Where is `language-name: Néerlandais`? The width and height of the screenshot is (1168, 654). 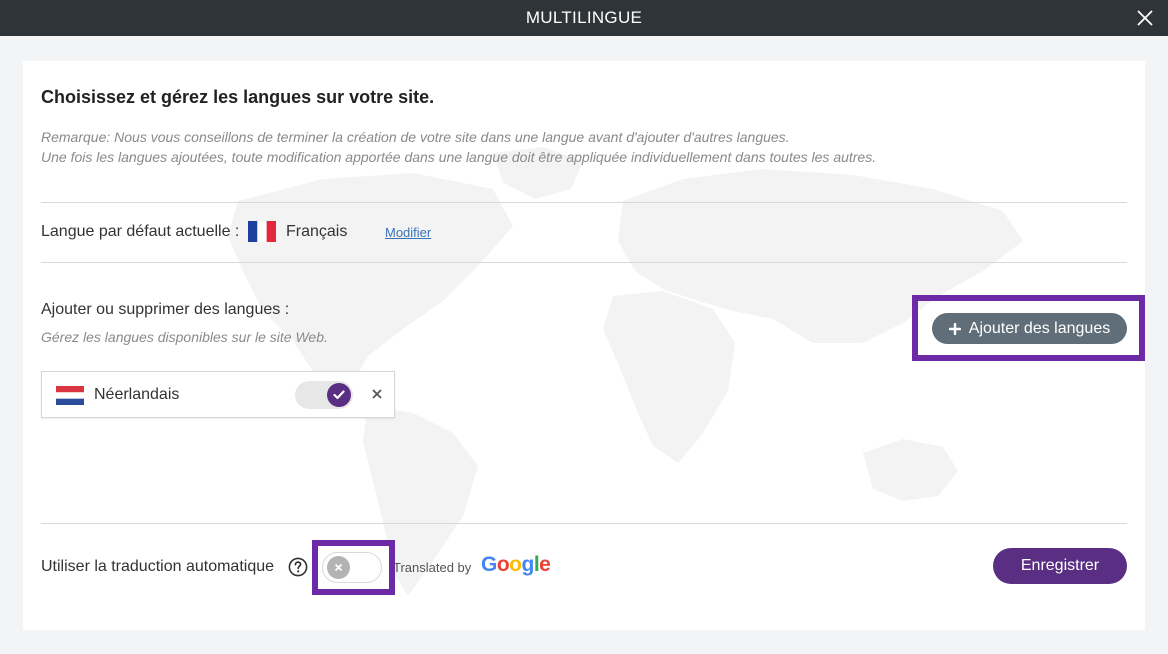 language-name: Néerlandais is located at coordinates (137, 394).